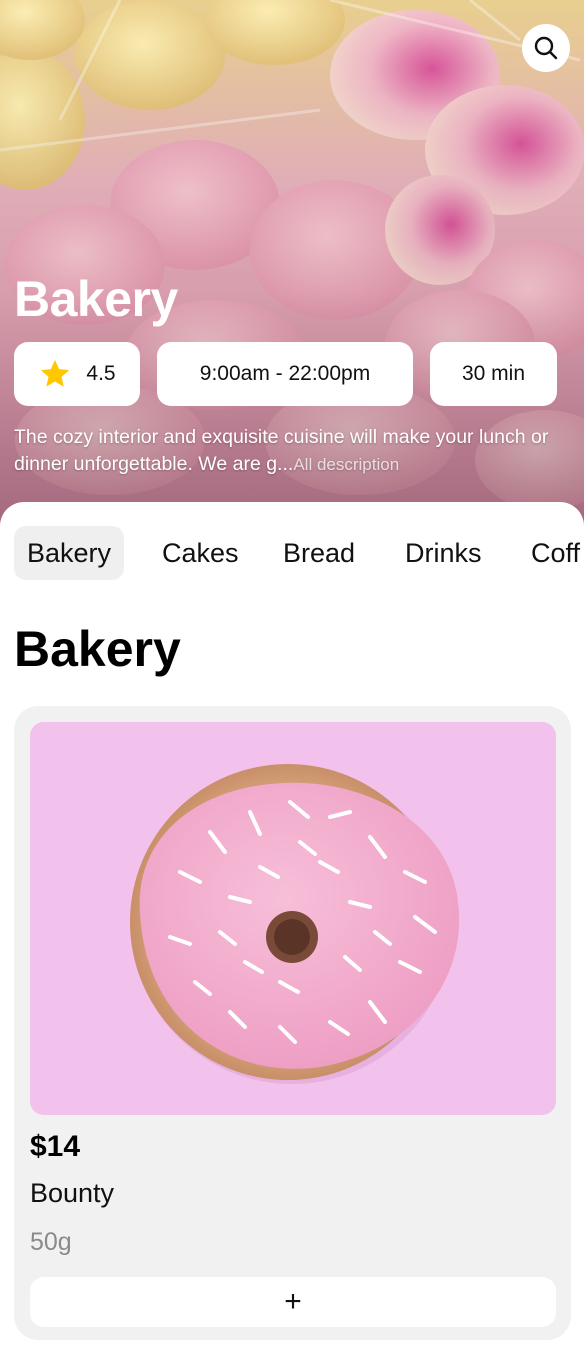 This screenshot has width=584, height=1362. I want to click on tab-drinks: Drinks, so click(443, 553).